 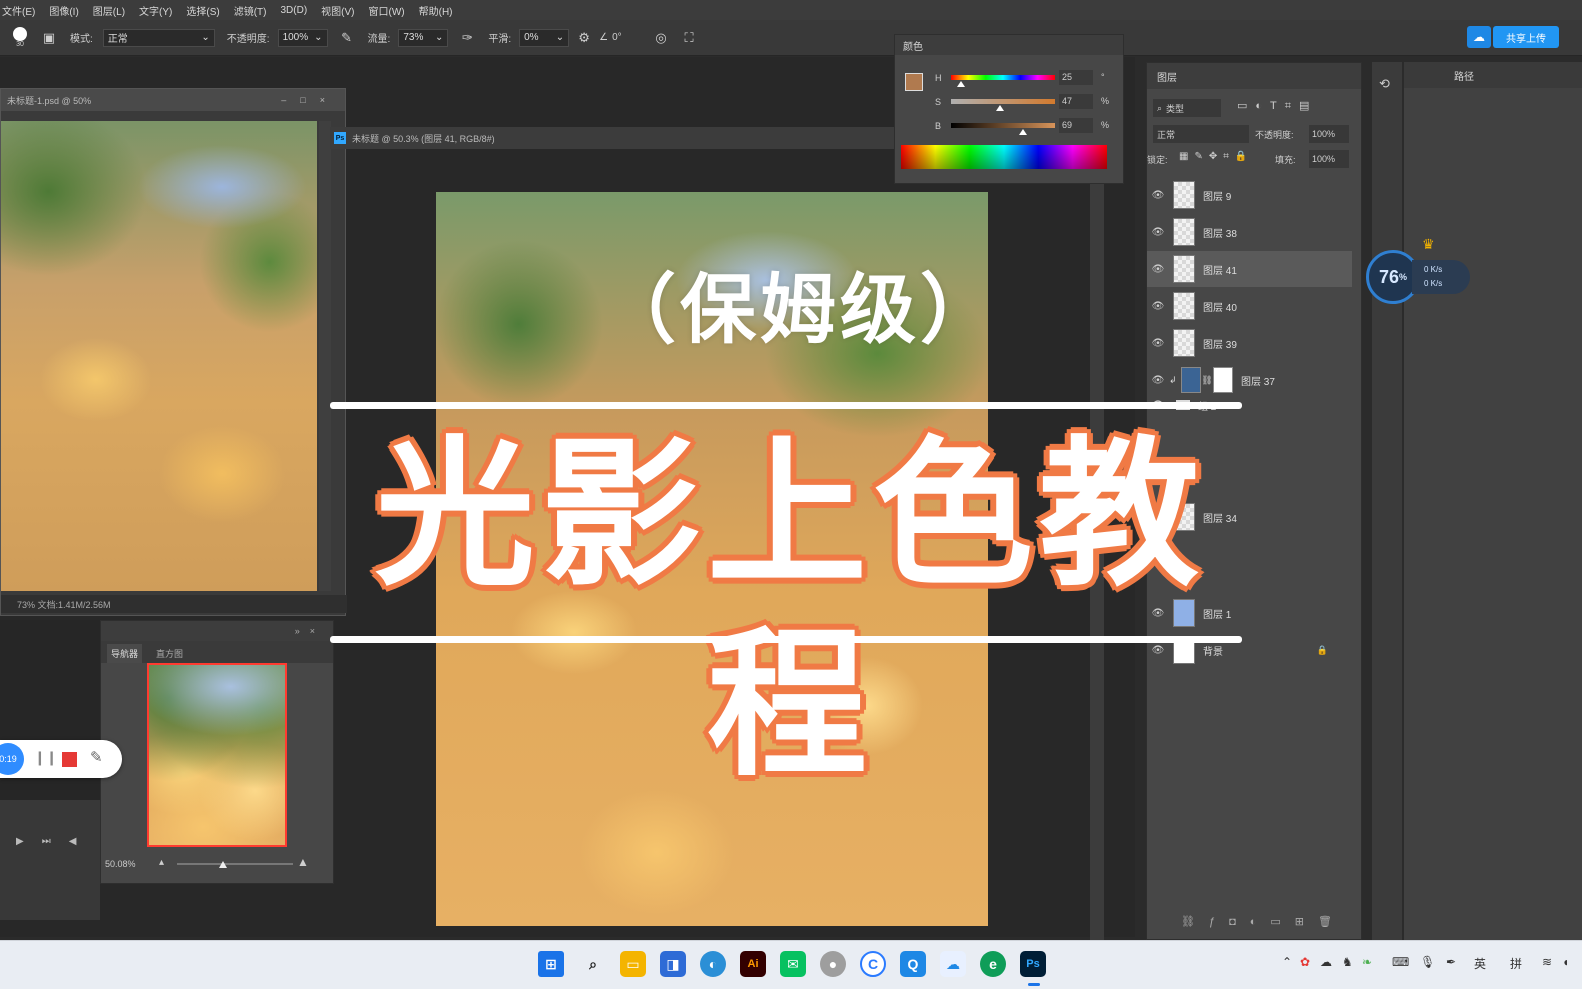 What do you see at coordinates (1347, 962) in the screenshot?
I see `qq-icon: ♞` at bounding box center [1347, 962].